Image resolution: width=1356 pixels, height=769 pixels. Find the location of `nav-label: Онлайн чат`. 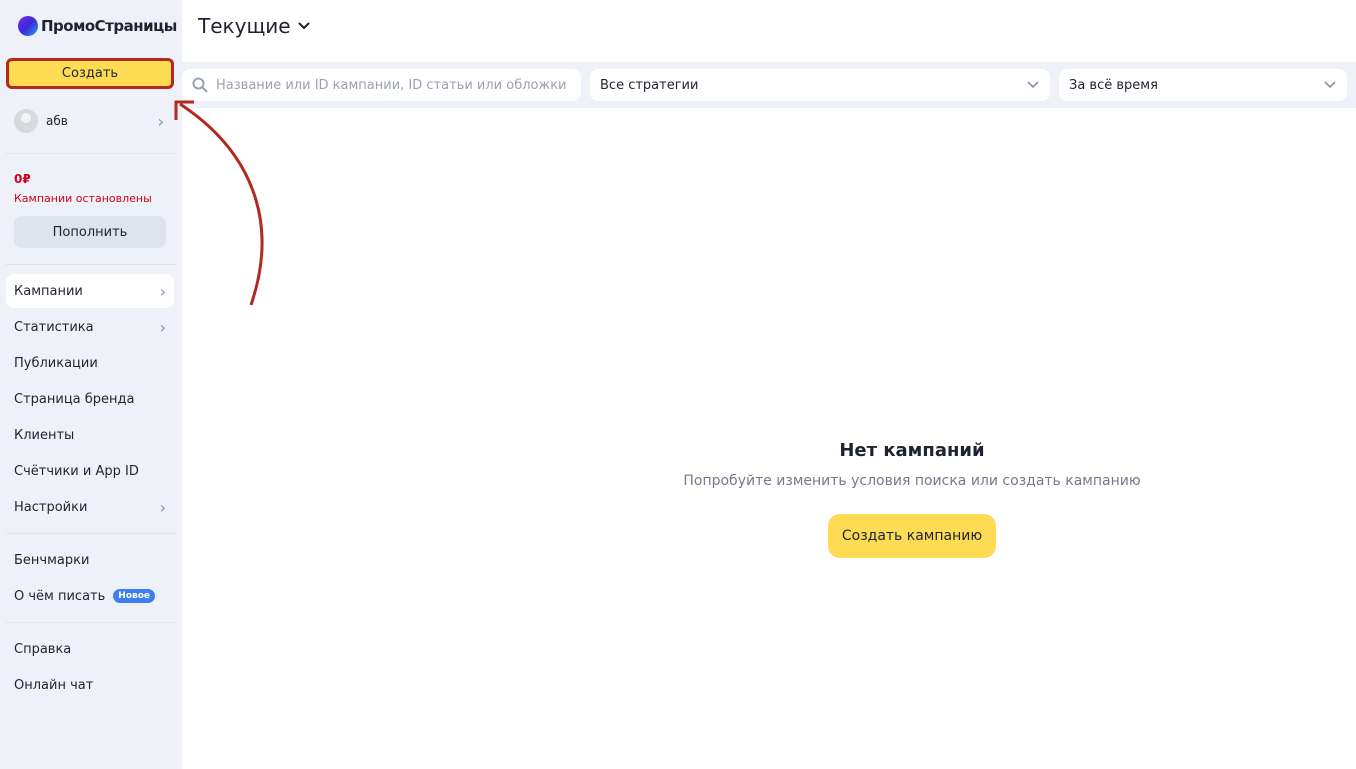

nav-label: Онлайн чат is located at coordinates (54, 685).